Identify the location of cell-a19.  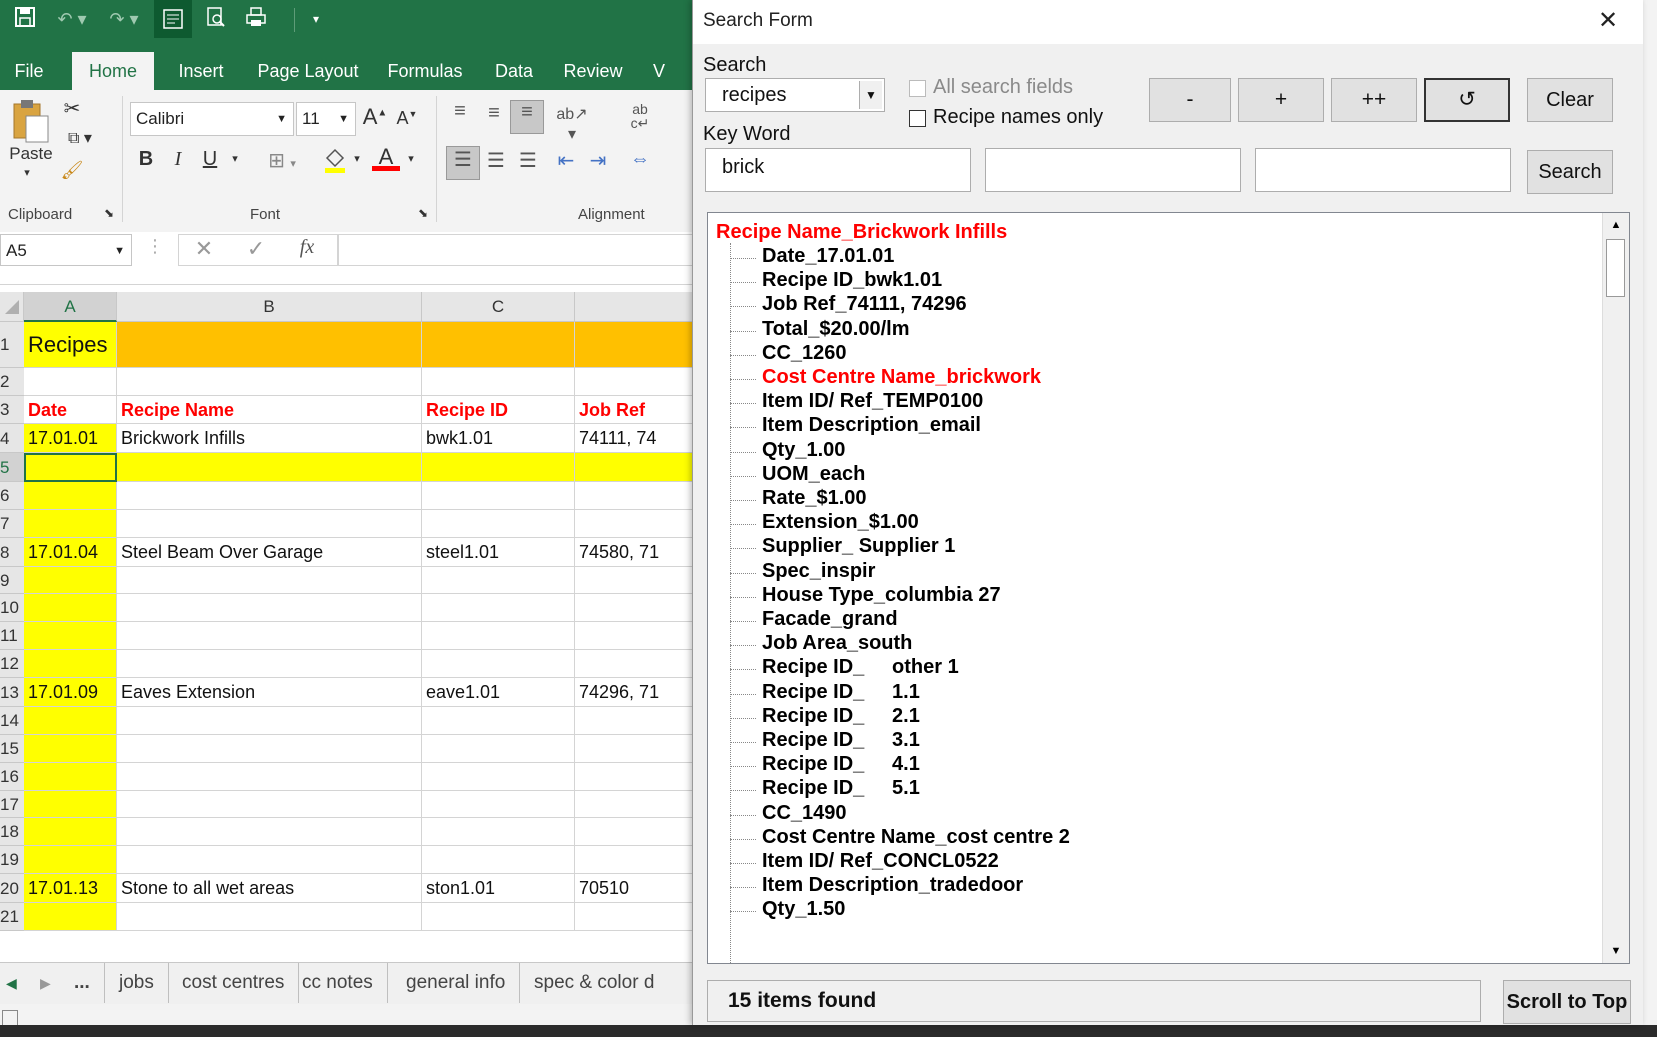
(70, 860).